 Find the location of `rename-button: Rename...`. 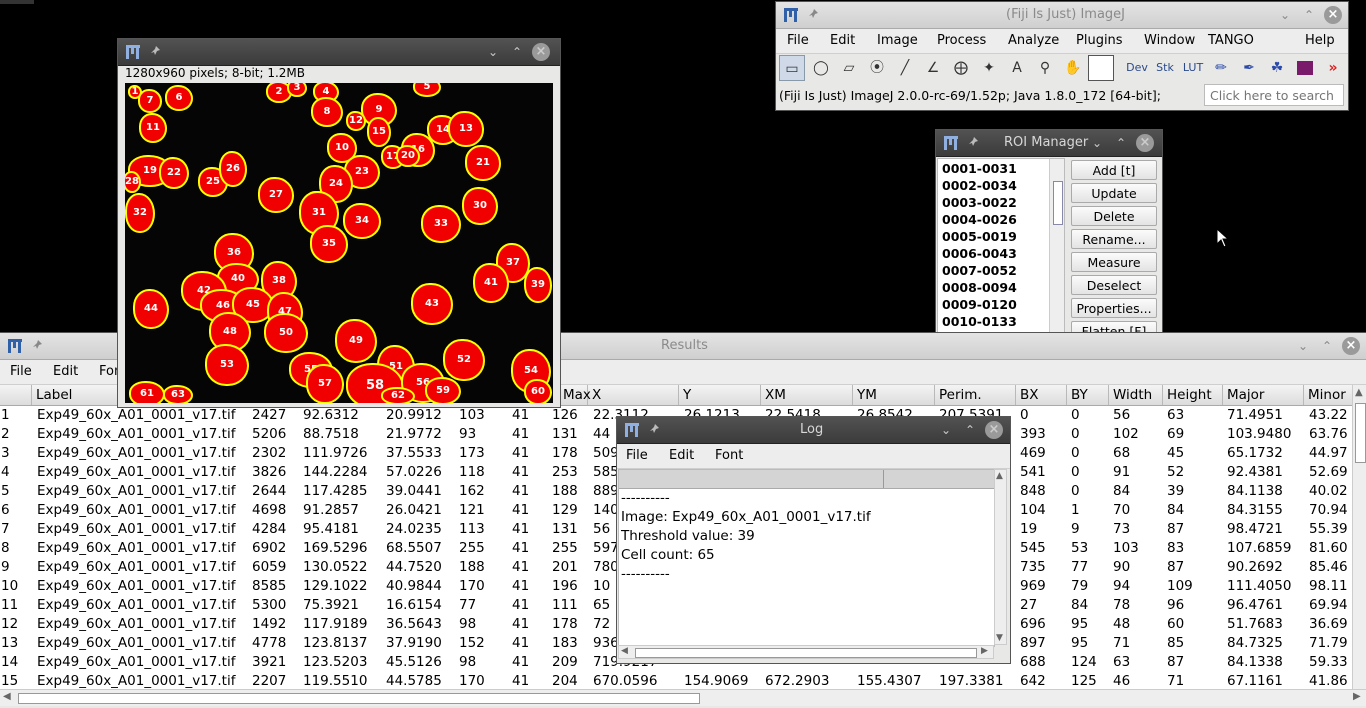

rename-button: Rename... is located at coordinates (1114, 239).